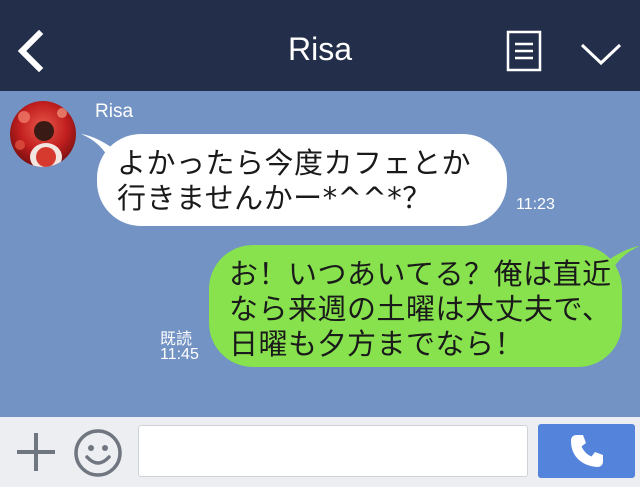  I want to click on call-button, so click(586, 451).